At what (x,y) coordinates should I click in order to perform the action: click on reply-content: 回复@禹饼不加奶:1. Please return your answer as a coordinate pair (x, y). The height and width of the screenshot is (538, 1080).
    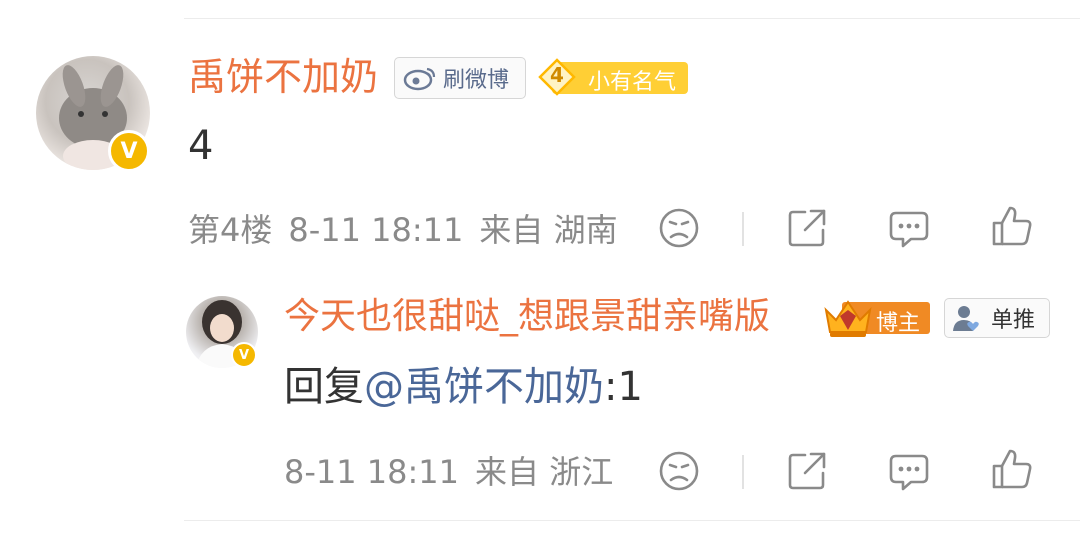
    Looking at the image, I should click on (463, 387).